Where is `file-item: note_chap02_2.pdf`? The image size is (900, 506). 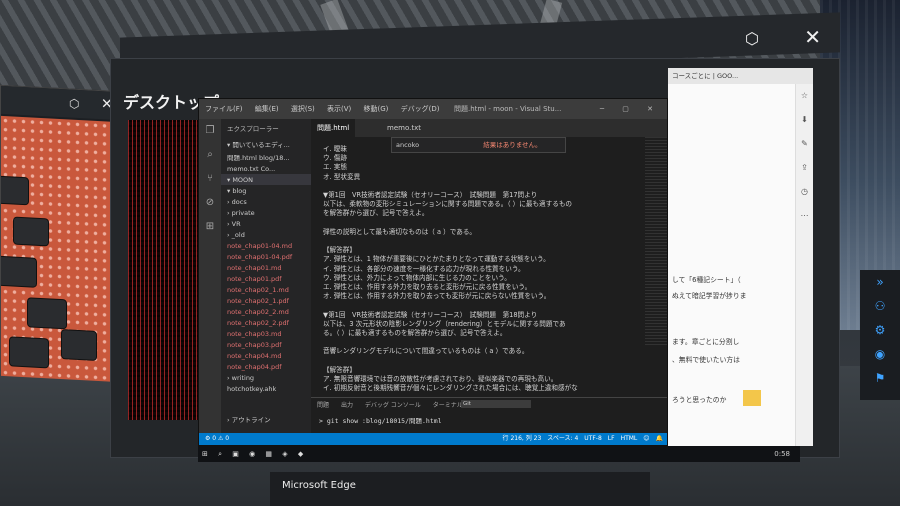
file-item: note_chap02_2.pdf is located at coordinates (266, 322).